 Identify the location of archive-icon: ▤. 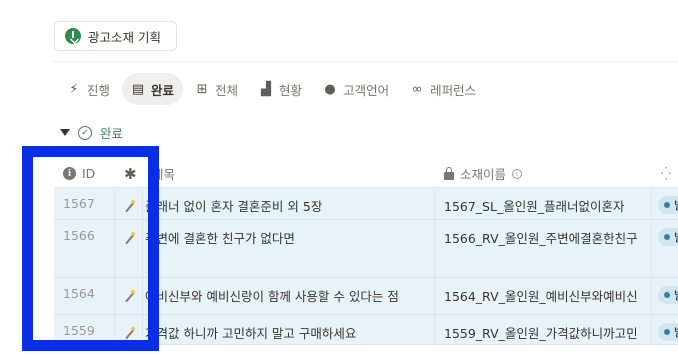
(138, 89).